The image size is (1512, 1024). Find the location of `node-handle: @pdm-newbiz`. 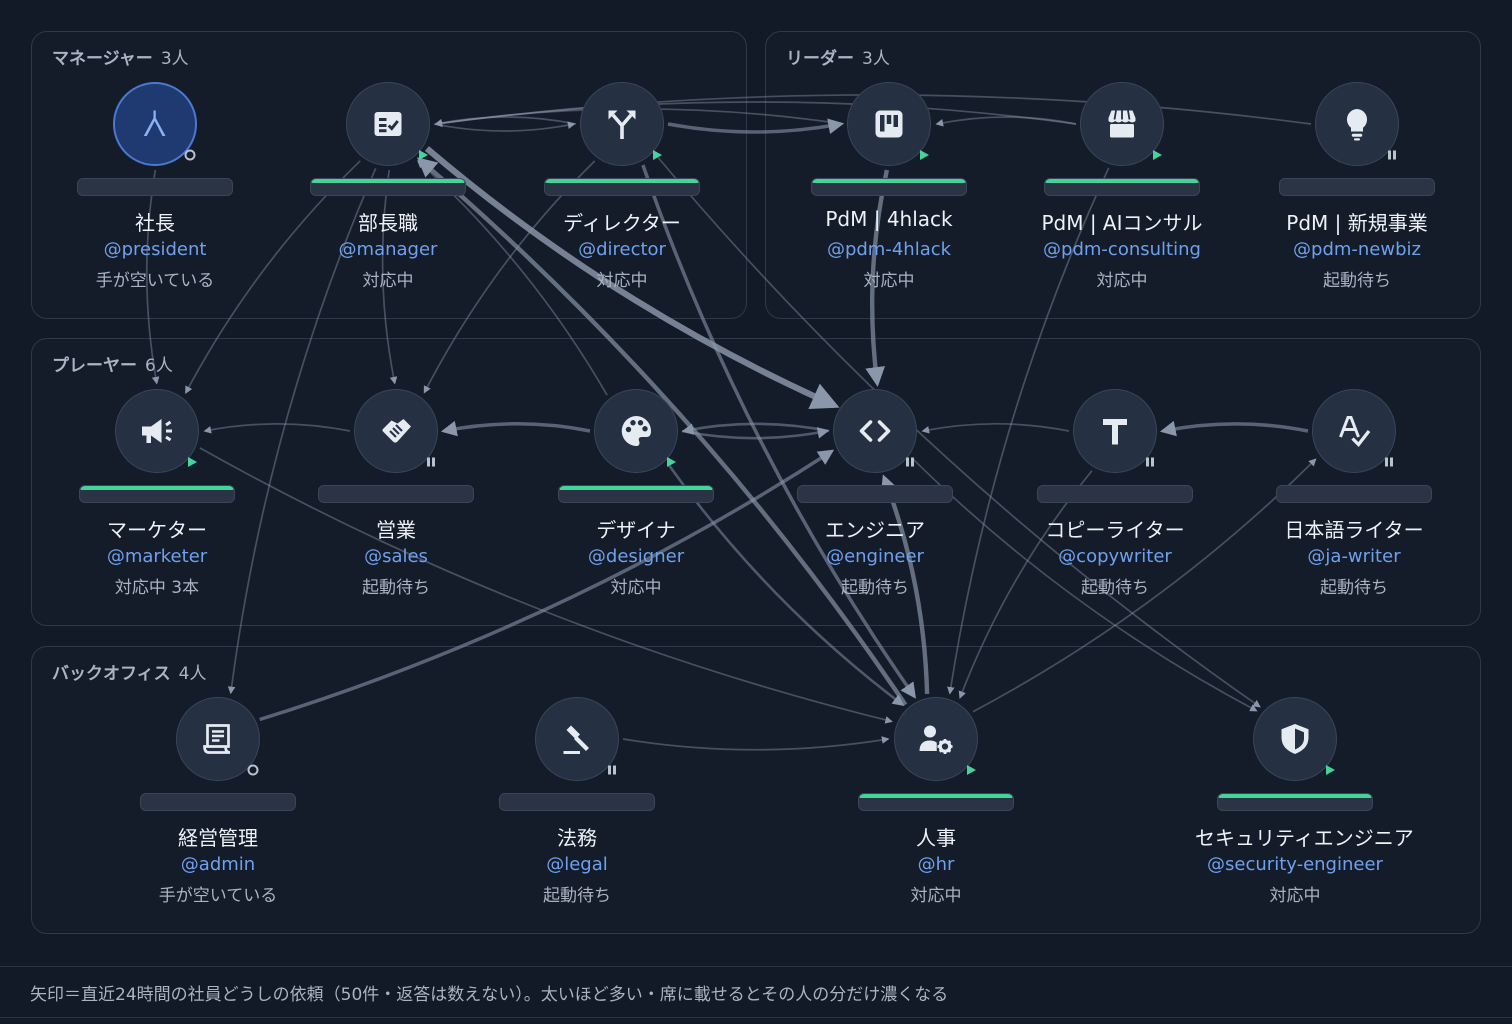

node-handle: @pdm-newbiz is located at coordinates (1357, 249).